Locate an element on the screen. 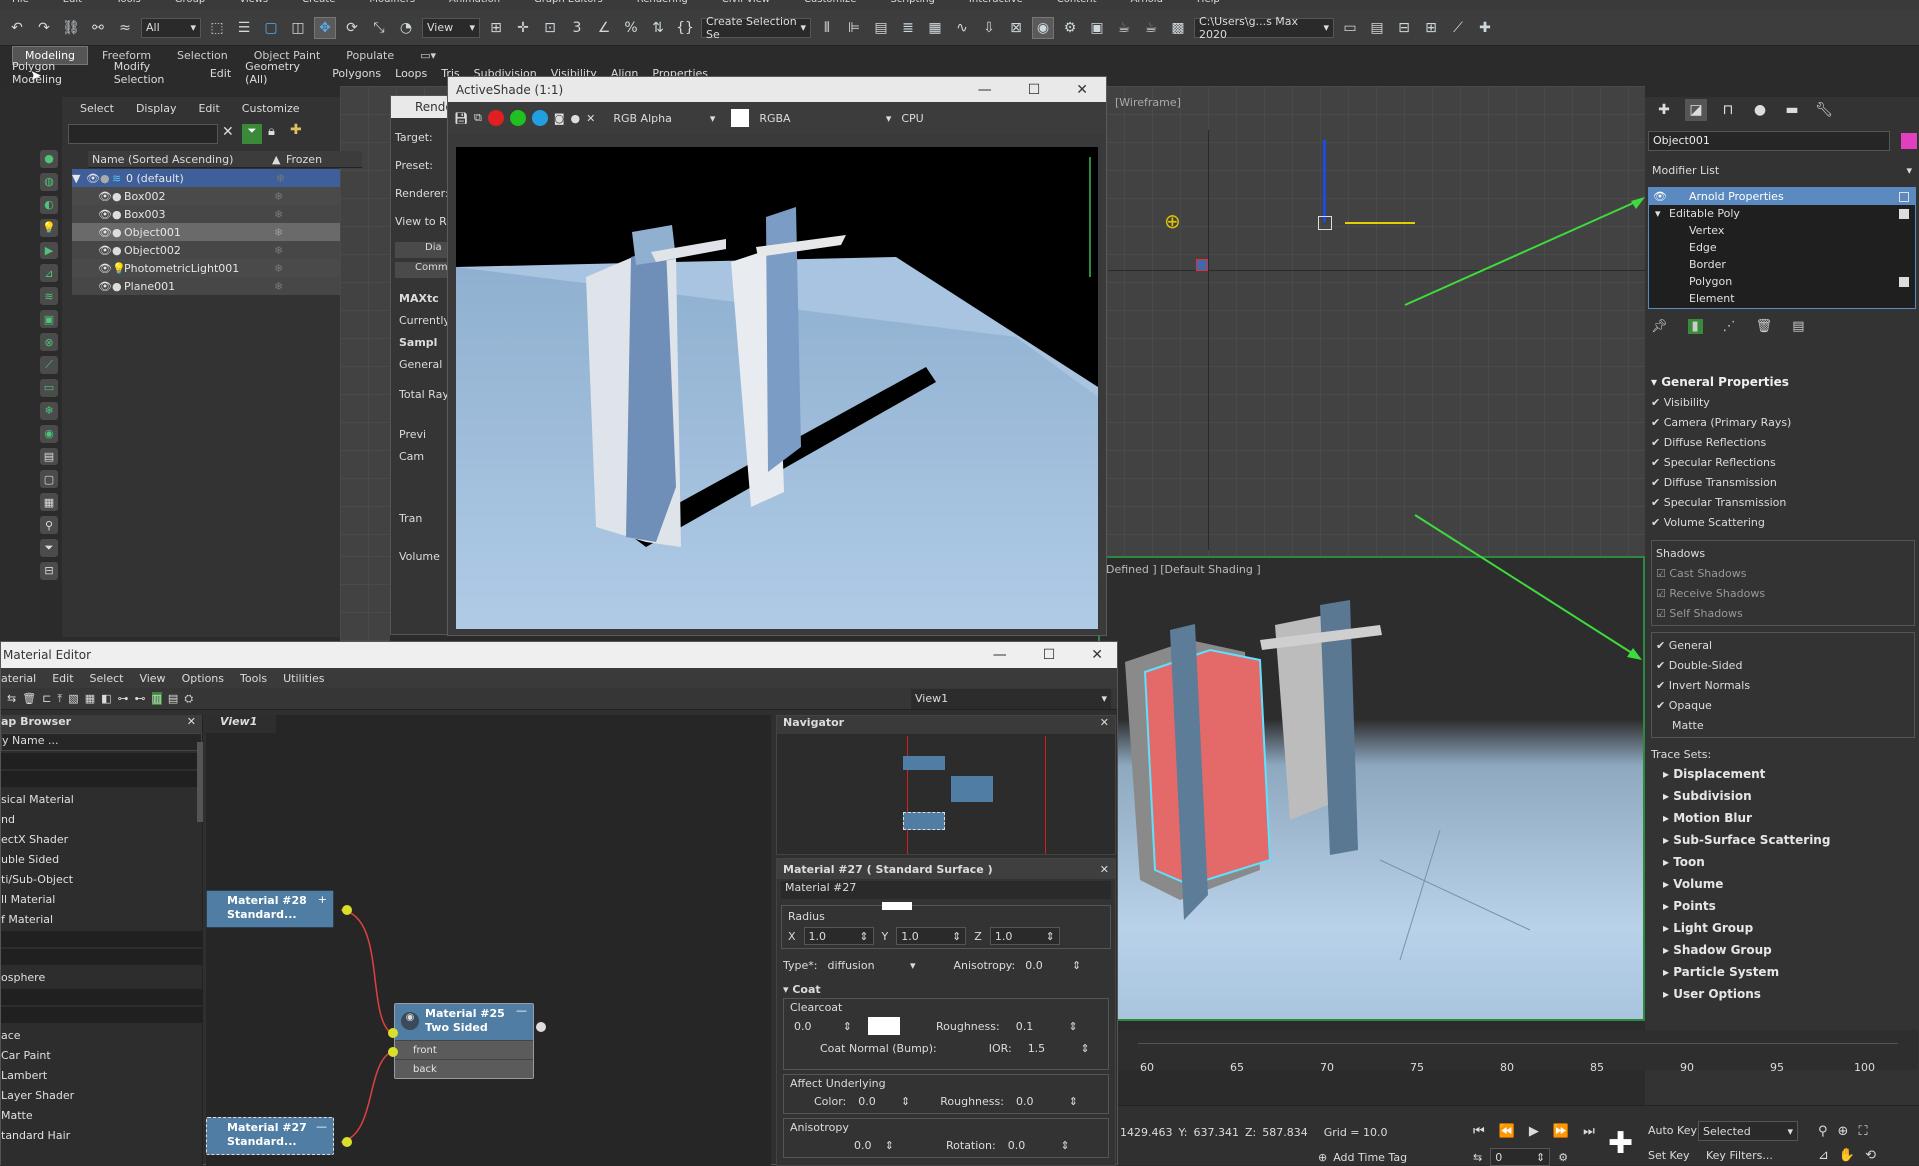 The width and height of the screenshot is (1919, 1166). render-production-icon: ☕ is located at coordinates (1124, 28).